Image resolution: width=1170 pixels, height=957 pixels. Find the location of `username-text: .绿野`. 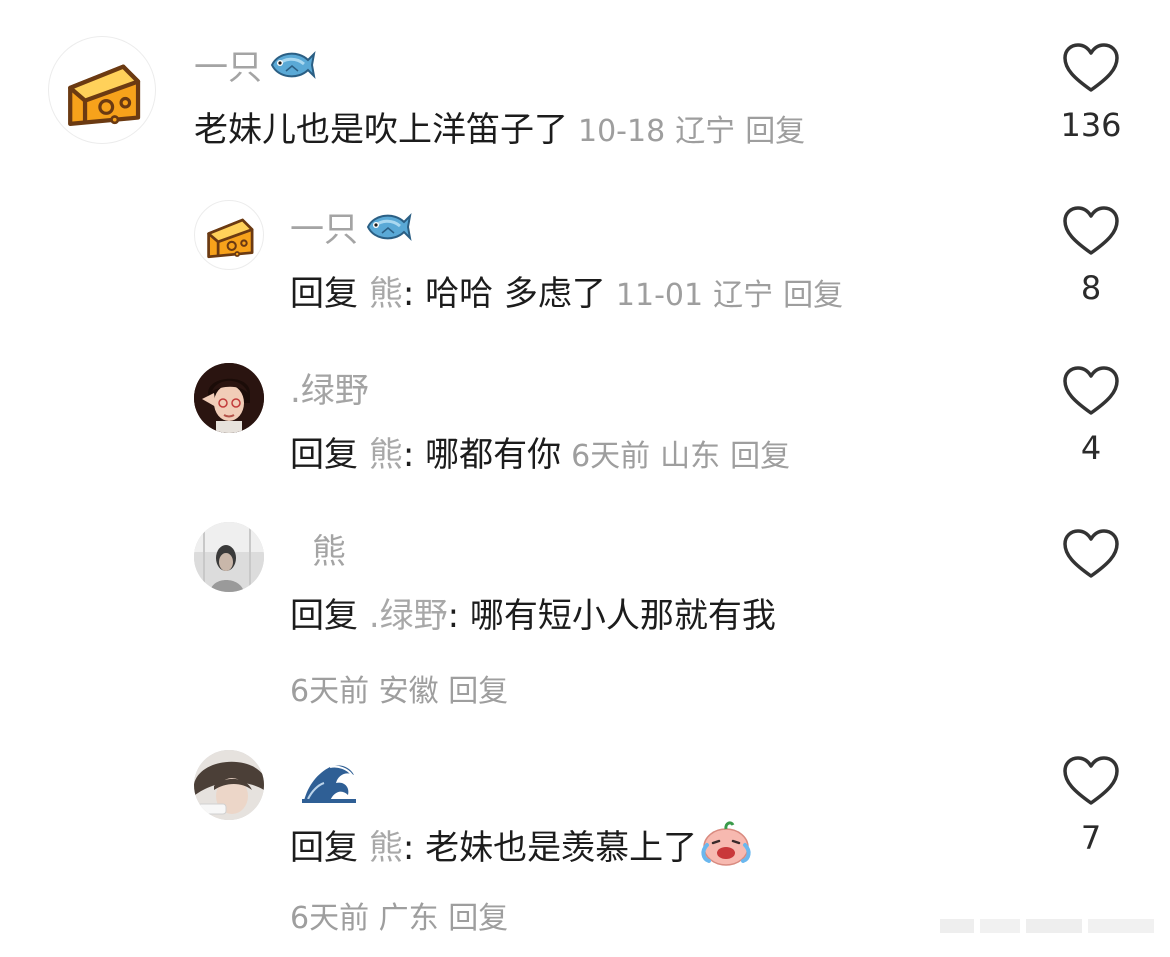

username-text: .绿野 is located at coordinates (329, 391).